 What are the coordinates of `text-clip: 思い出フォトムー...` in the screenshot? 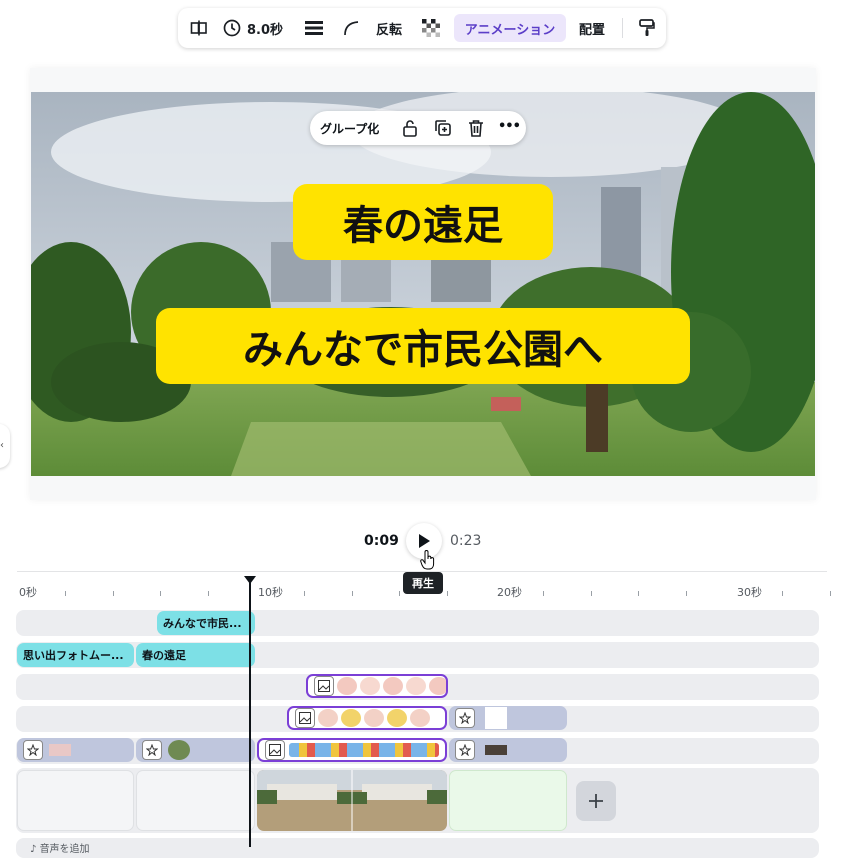 It's located at (75, 655).